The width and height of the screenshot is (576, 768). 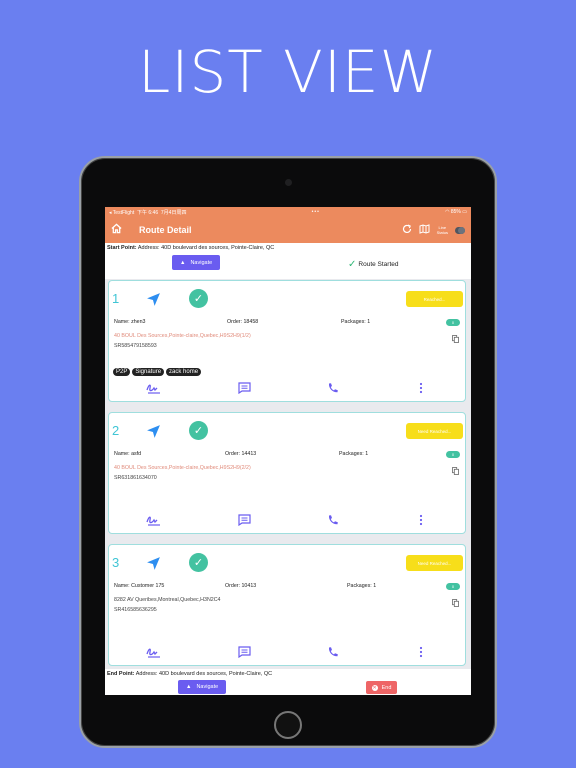 I want to click on map-icon, so click(x=424, y=230).